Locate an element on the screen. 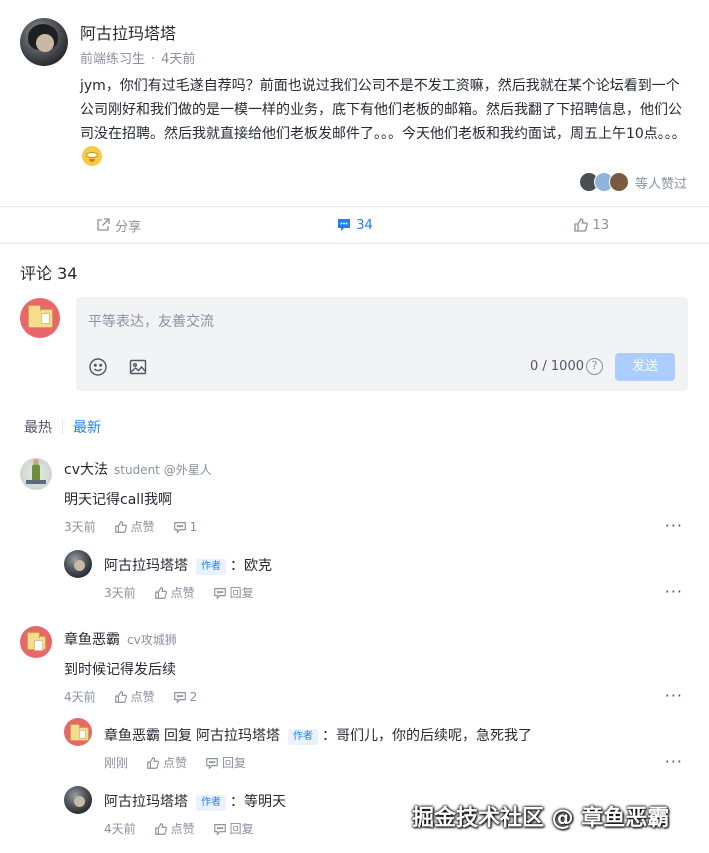 This screenshot has height=853, width=709. tab-divider is located at coordinates (62, 427).